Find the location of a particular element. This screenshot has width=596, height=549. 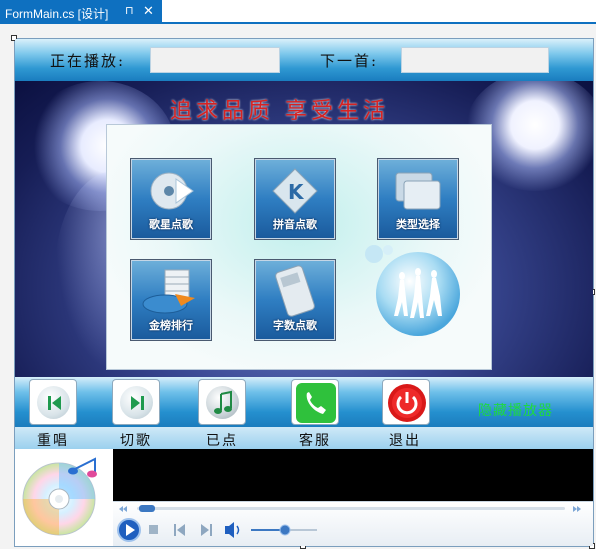

exit-button is located at coordinates (406, 402).